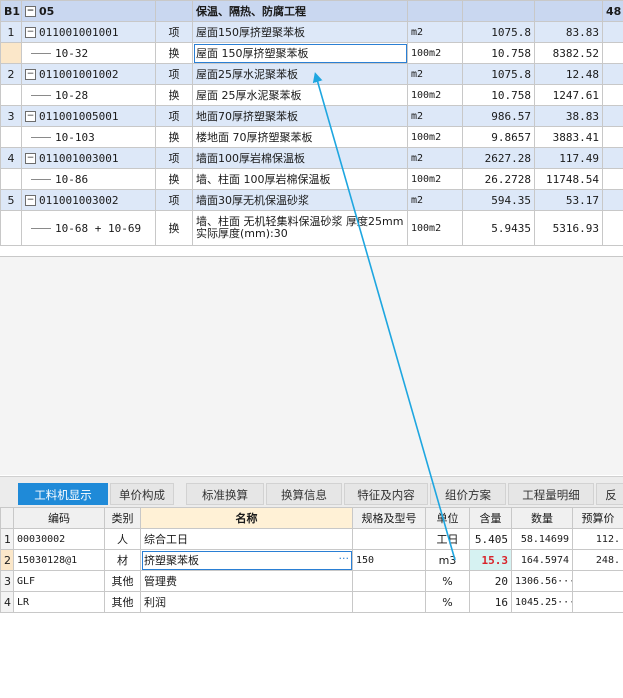  I want to click on type-cell: 其他, so click(122, 581).